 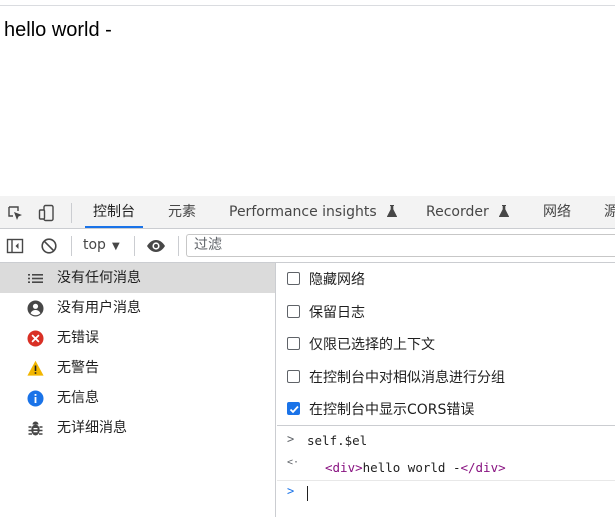 What do you see at coordinates (446, 279) in the screenshot?
I see `setting-hide-network: 隐藏网络` at bounding box center [446, 279].